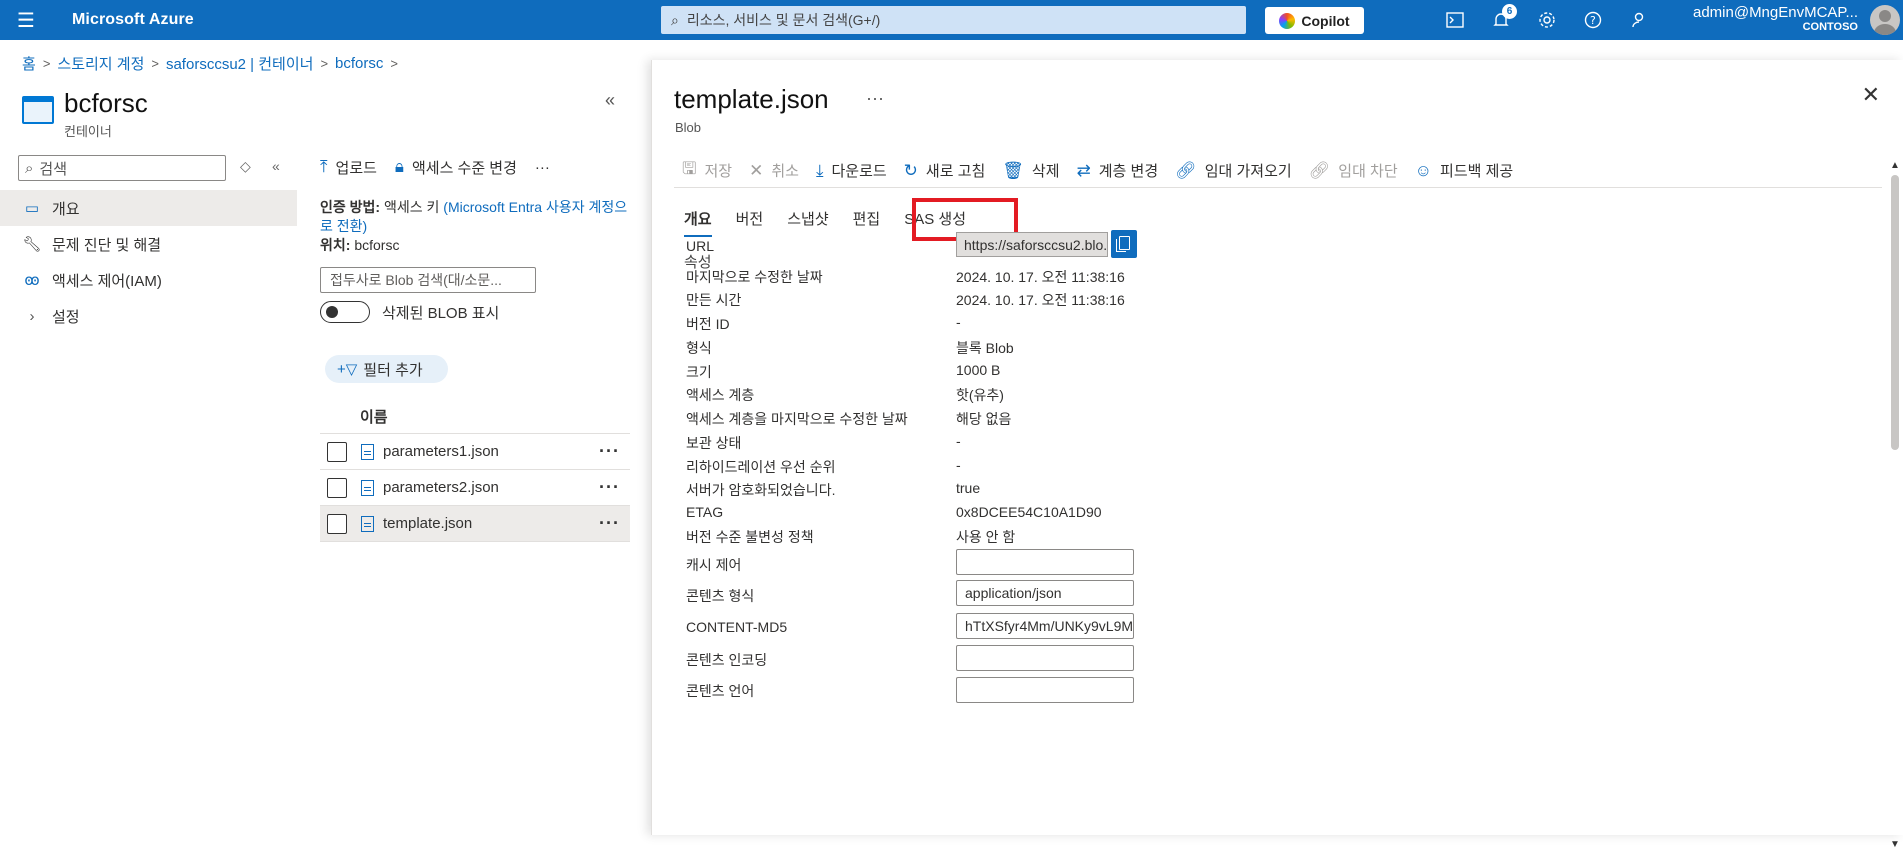 The width and height of the screenshot is (1903, 850). Describe the element at coordinates (1045, 690) in the screenshot. I see `content-language-input` at that location.